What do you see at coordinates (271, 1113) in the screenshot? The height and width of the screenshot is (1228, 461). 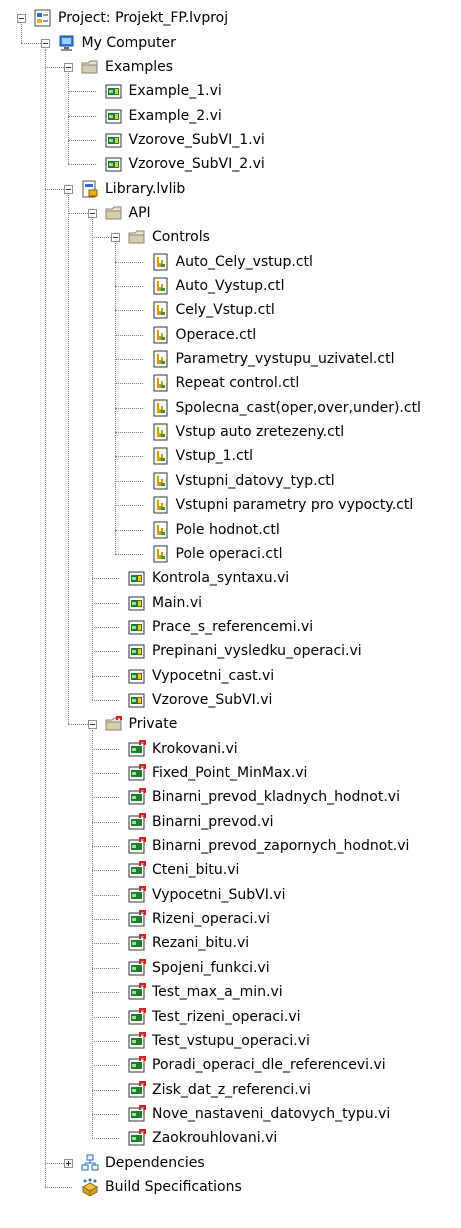 I see `tree-item-label: Nove_nastaveni_datovych_typu.vi` at bounding box center [271, 1113].